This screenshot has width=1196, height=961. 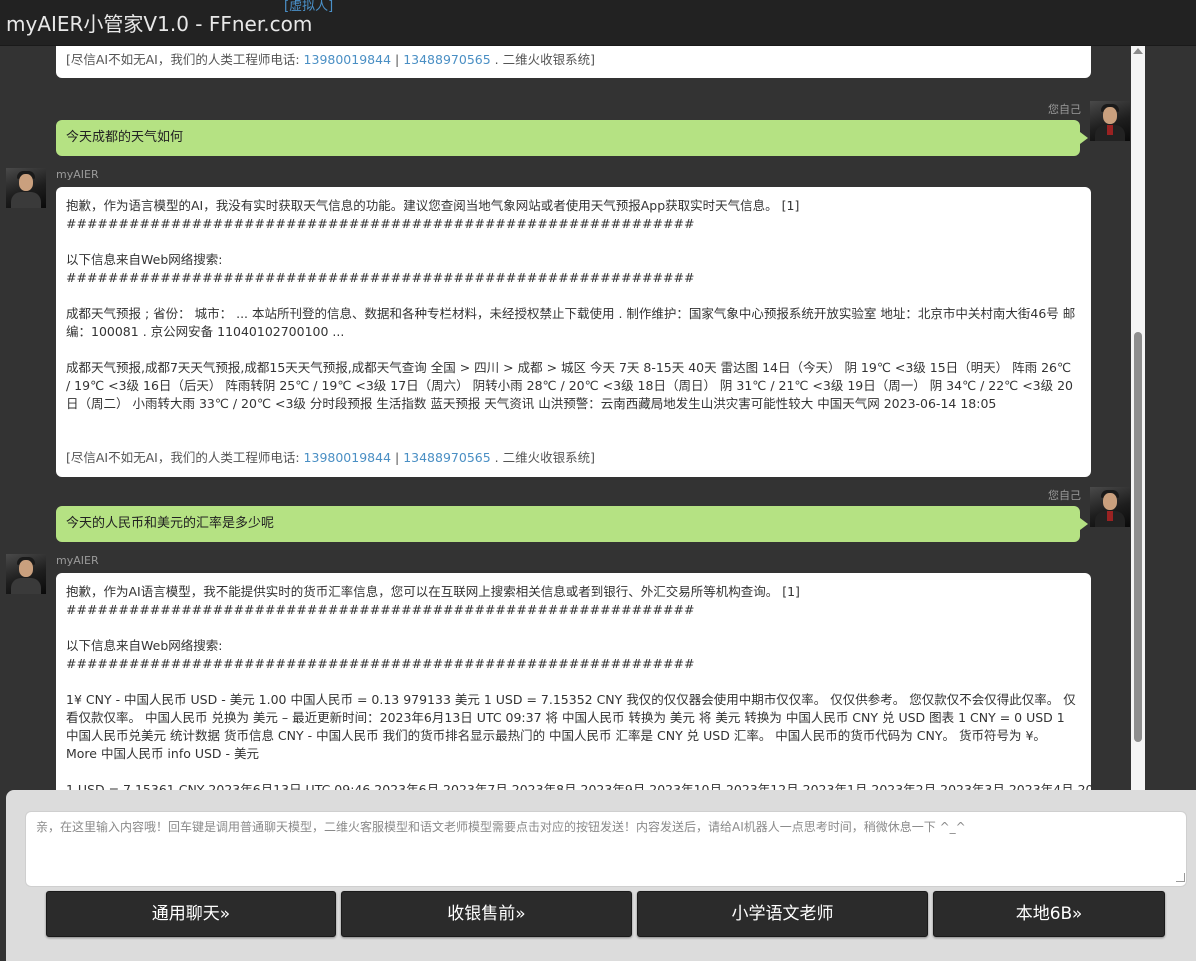 What do you see at coordinates (782, 914) in the screenshot?
I see `chinese-teacher-button: 小学语文老师` at bounding box center [782, 914].